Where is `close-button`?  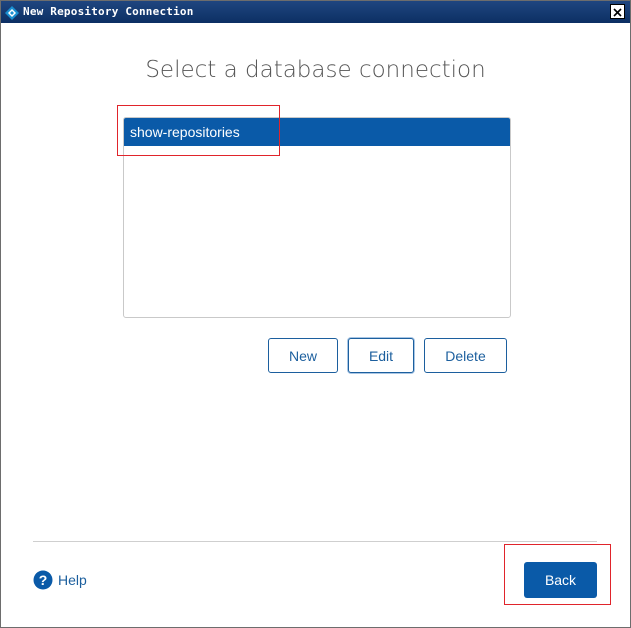
close-button is located at coordinates (617, 11).